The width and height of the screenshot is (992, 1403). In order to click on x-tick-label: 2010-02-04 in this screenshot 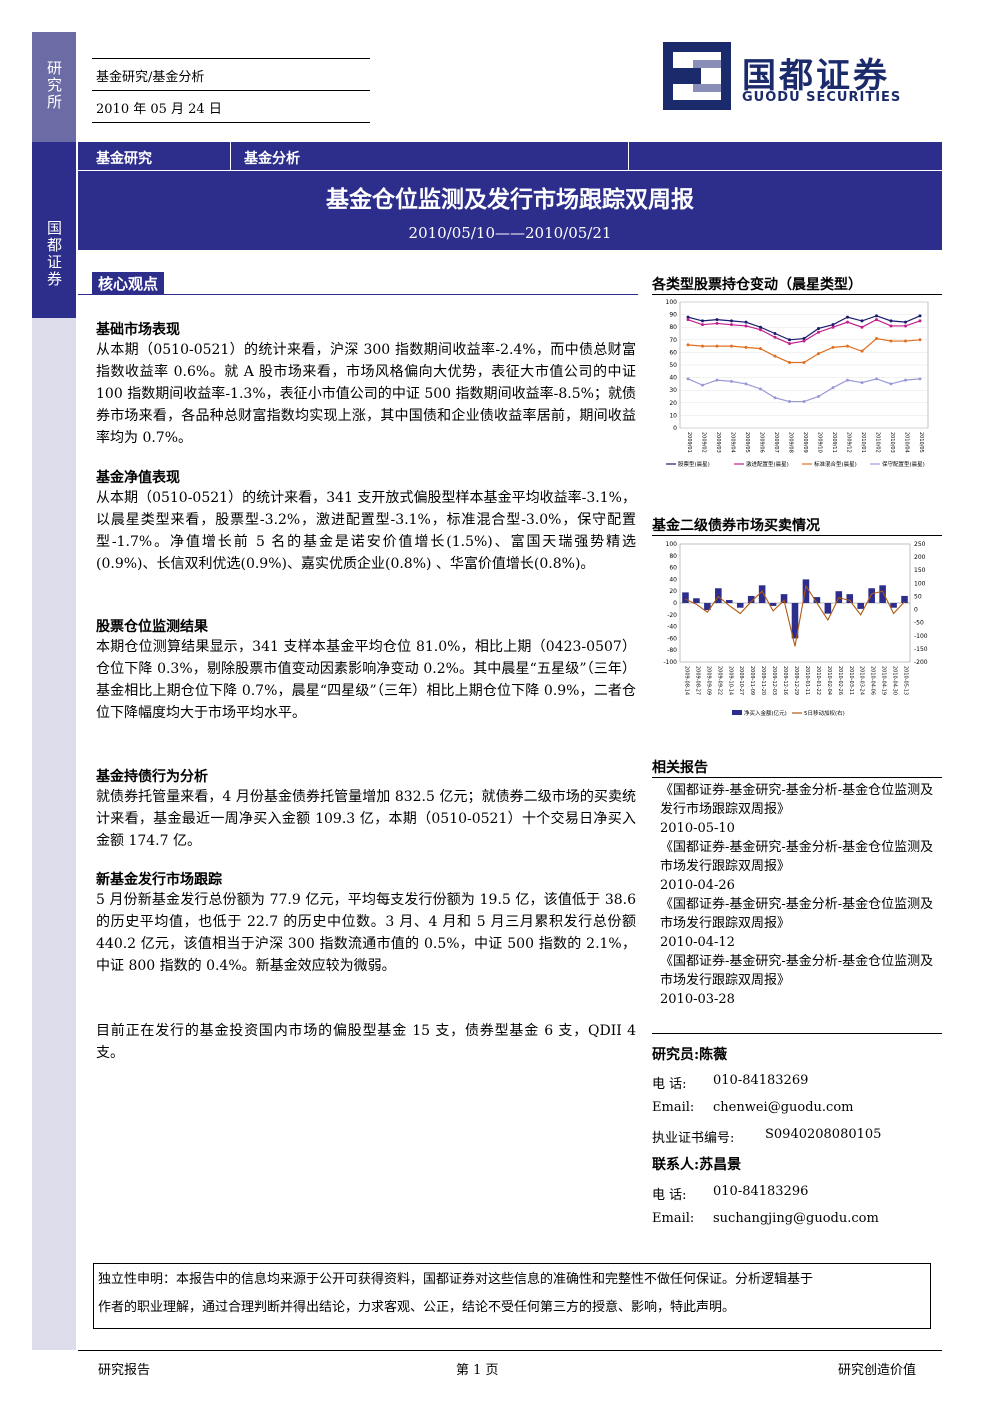, I will do `click(829, 680)`.